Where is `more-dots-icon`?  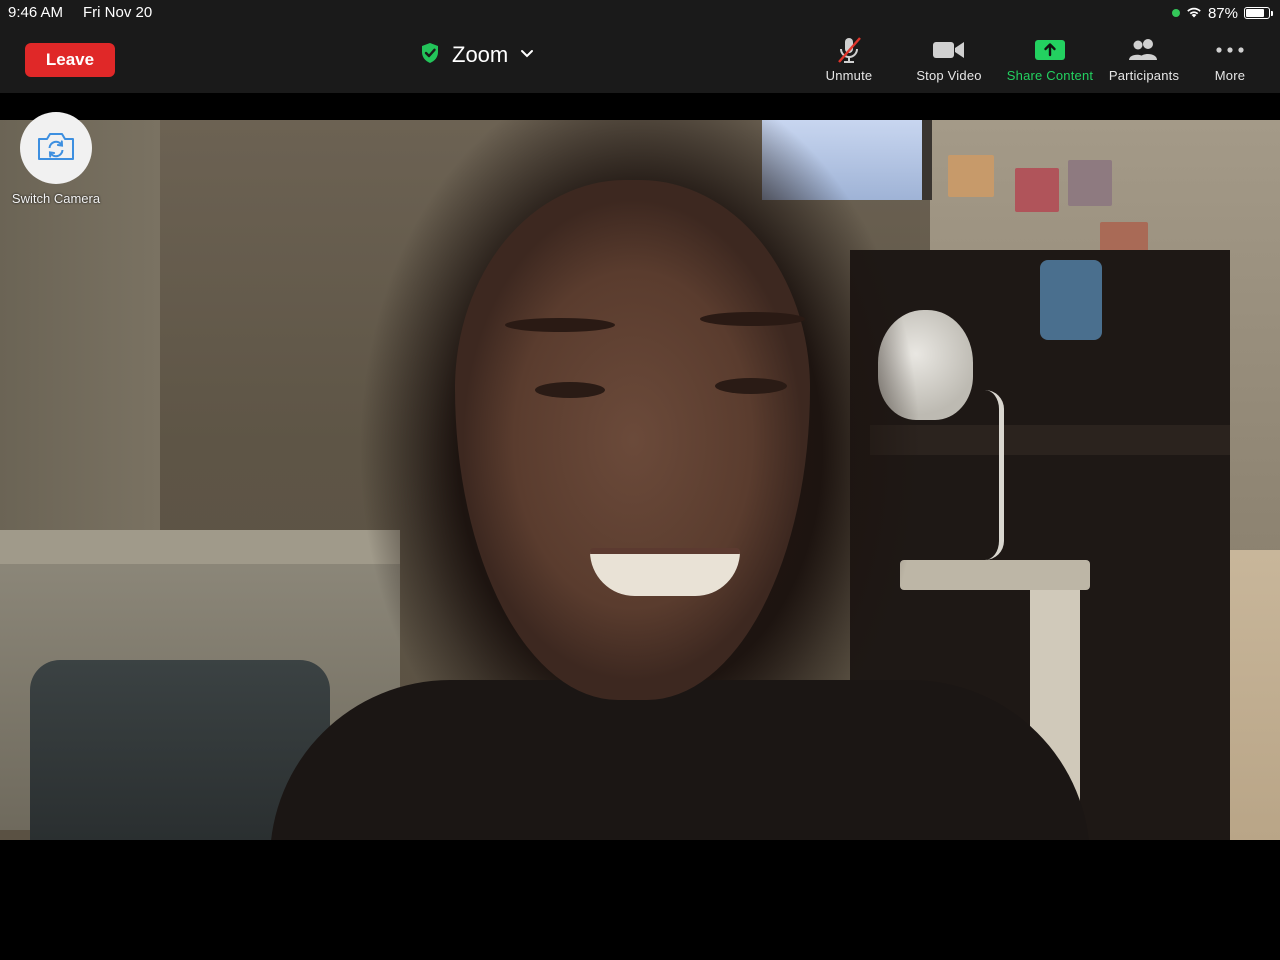
more-dots-icon is located at coordinates (1230, 50).